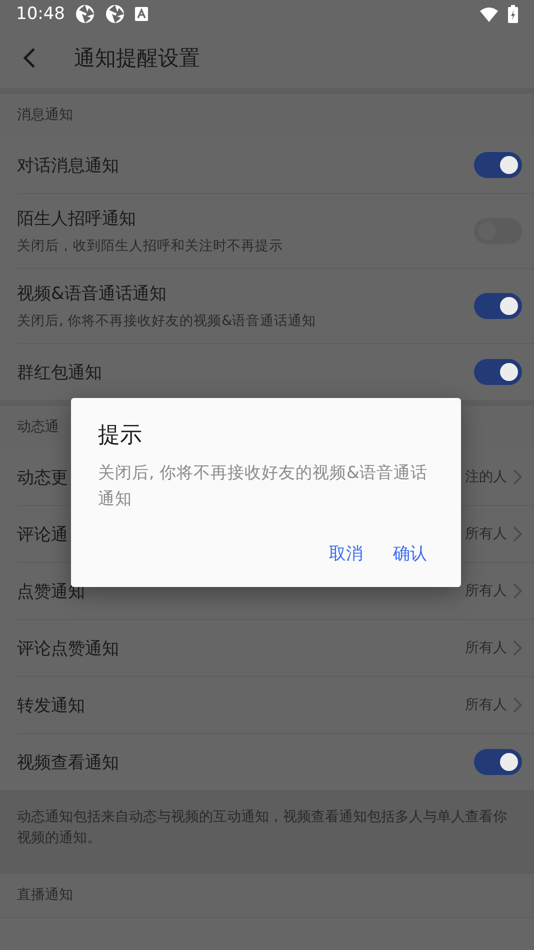 The image size is (534, 950). What do you see at coordinates (267, 115) in the screenshot?
I see `section-header: 消息通知` at bounding box center [267, 115].